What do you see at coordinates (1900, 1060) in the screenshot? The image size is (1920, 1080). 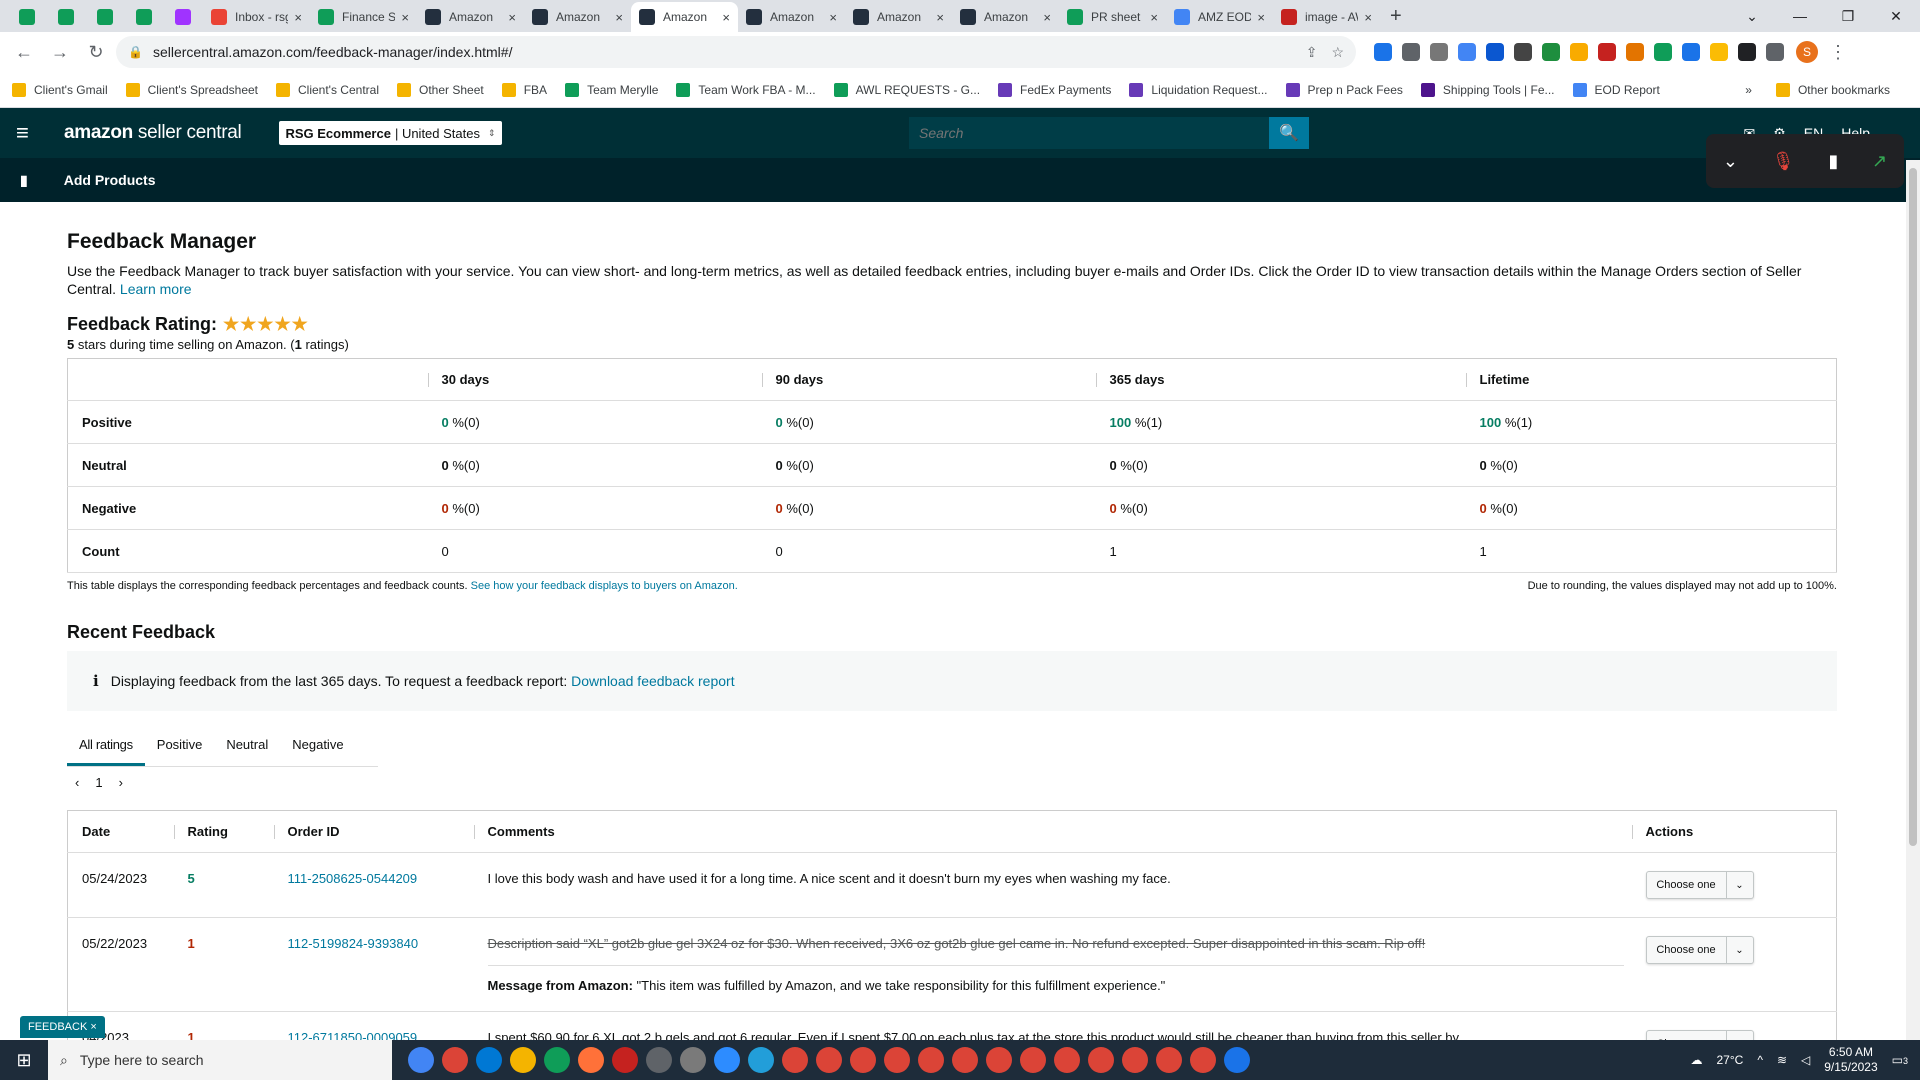 I see `notification-icon: ▭3` at bounding box center [1900, 1060].